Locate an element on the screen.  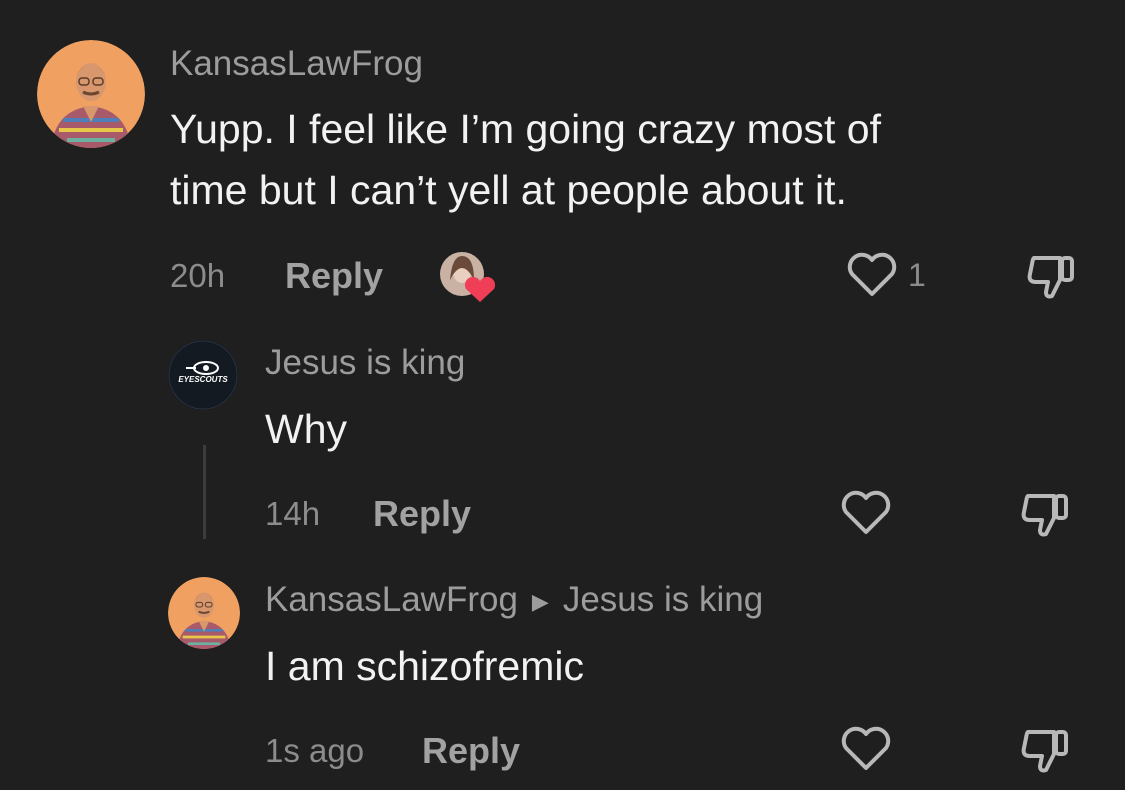
creator-liked-badge is located at coordinates (468, 277).